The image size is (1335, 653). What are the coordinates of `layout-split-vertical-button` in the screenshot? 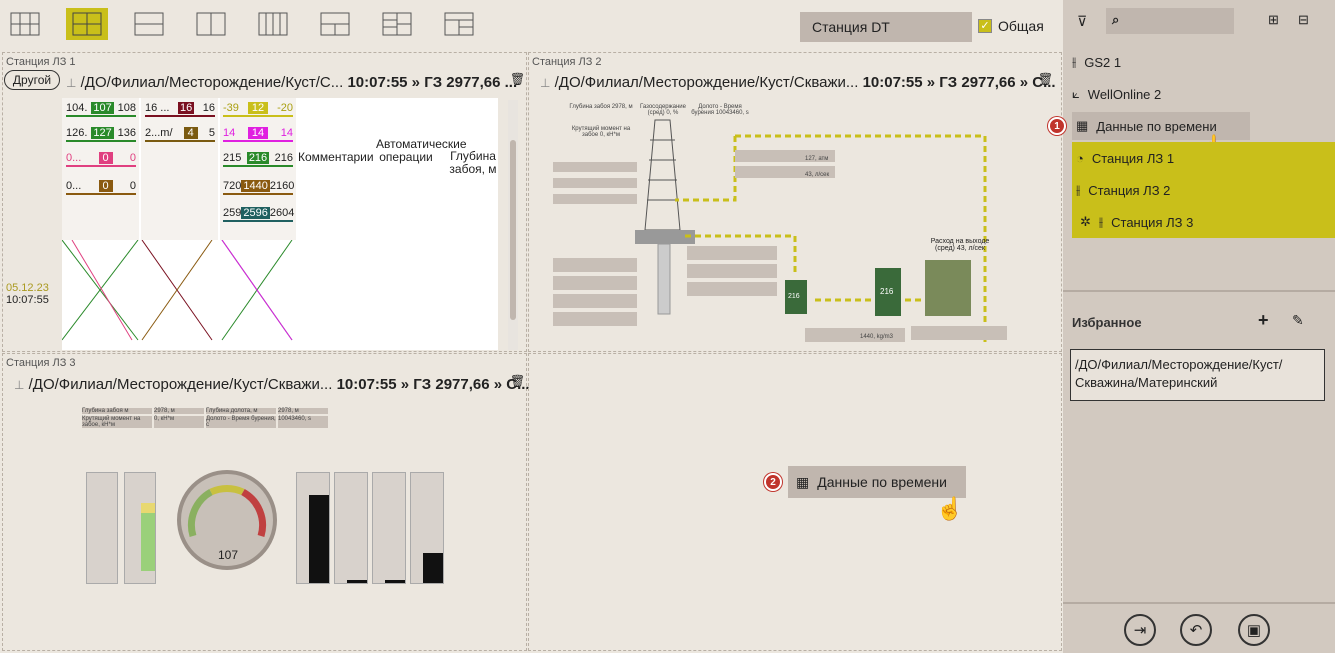 It's located at (211, 24).